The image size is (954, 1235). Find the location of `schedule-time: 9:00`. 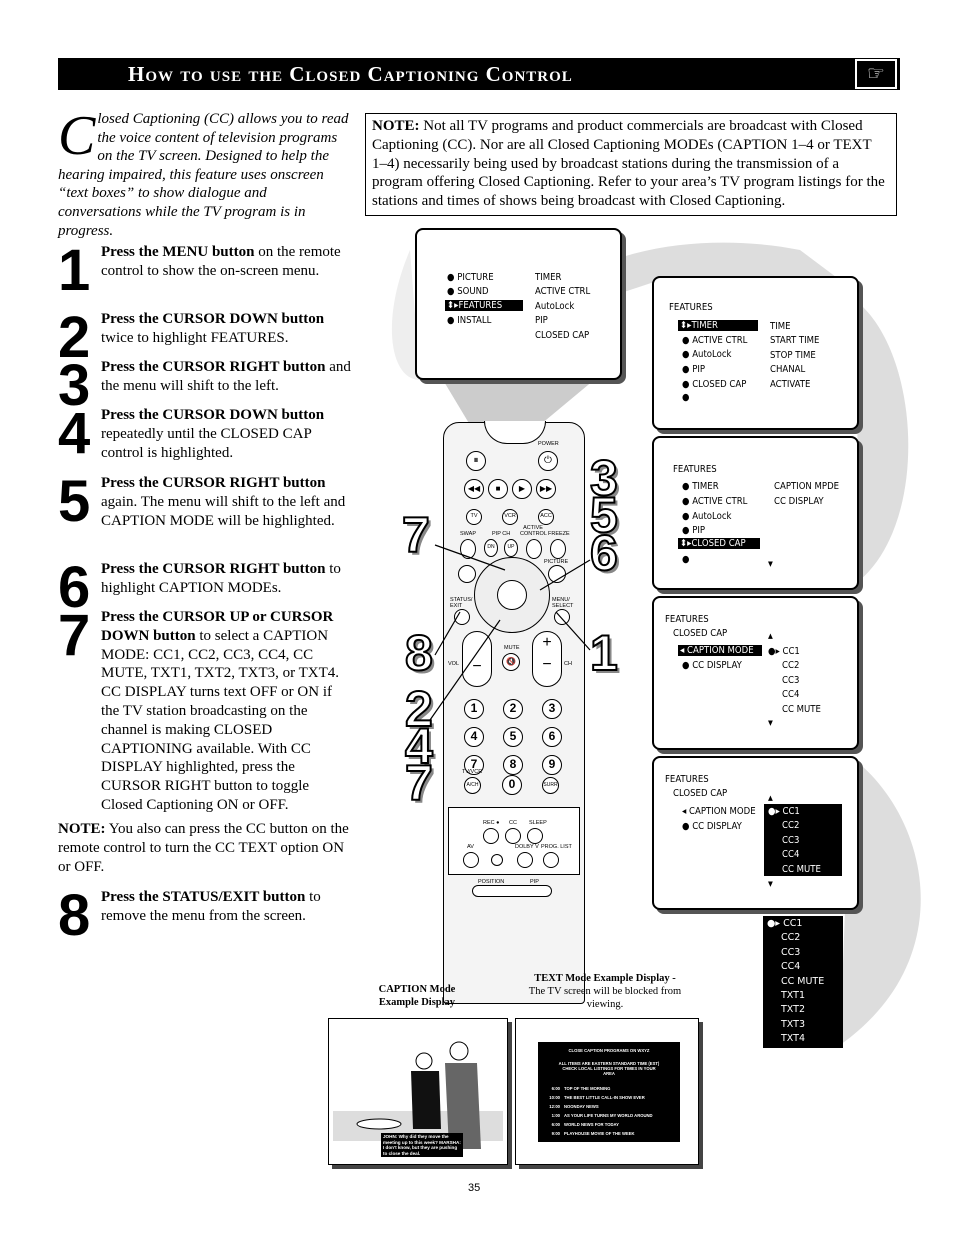

schedule-time: 9:00 is located at coordinates (555, 1133).